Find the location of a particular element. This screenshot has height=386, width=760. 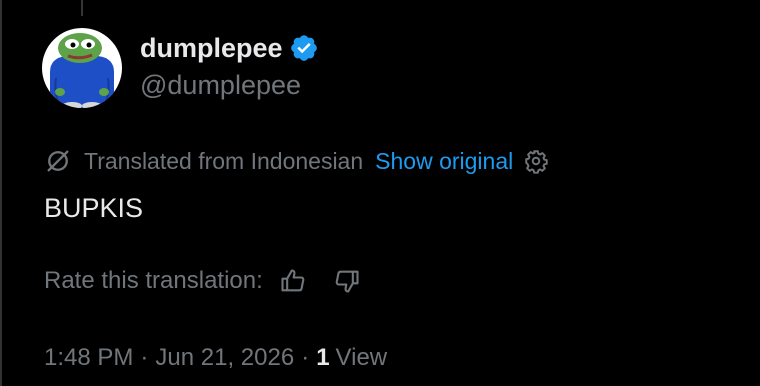

tweet-time: 1:48 PM is located at coordinates (88, 358).